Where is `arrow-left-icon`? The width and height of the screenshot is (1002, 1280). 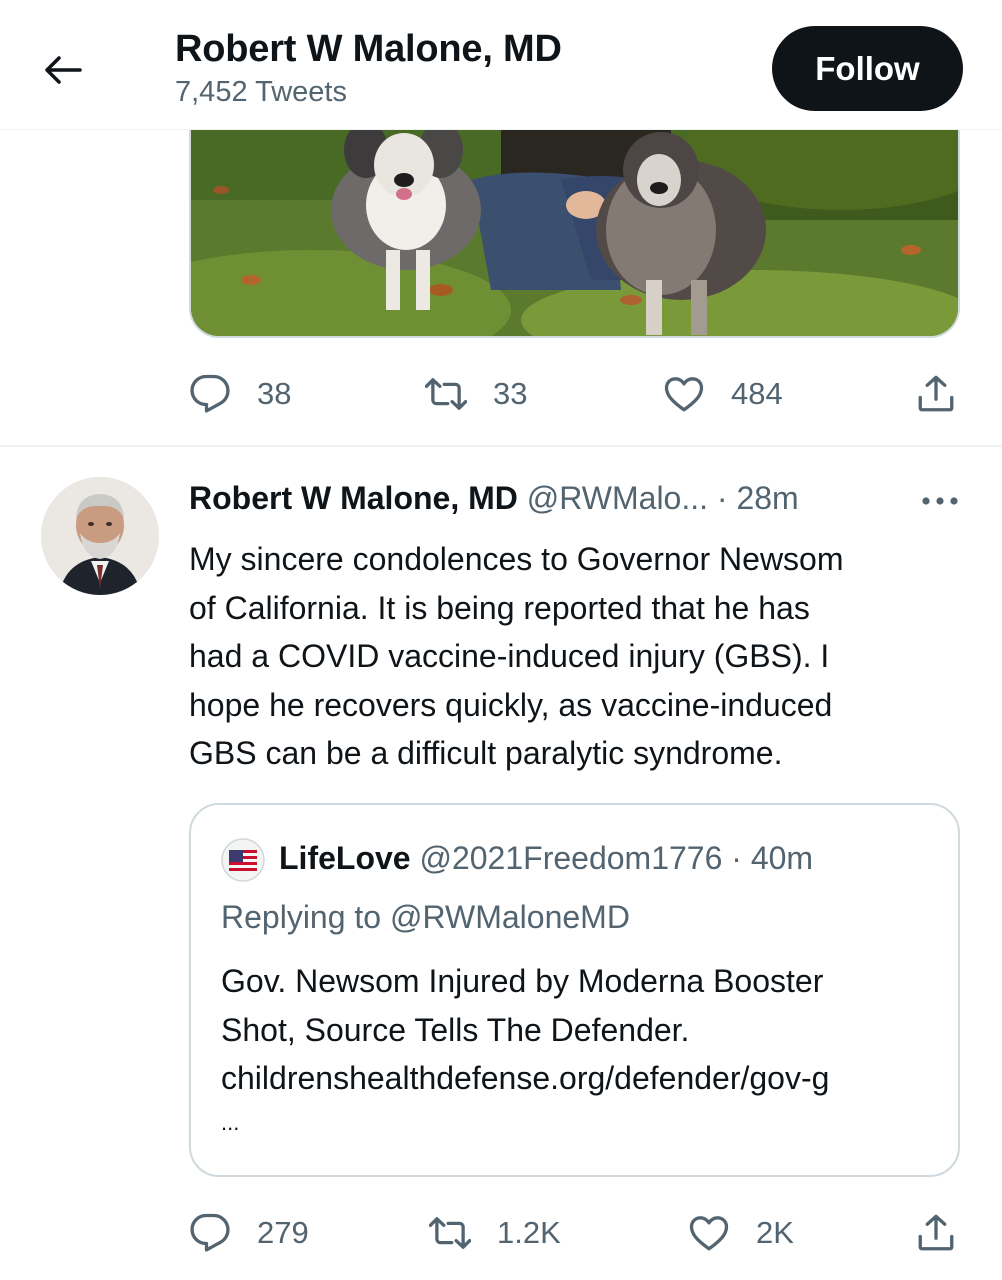 arrow-left-icon is located at coordinates (63, 70).